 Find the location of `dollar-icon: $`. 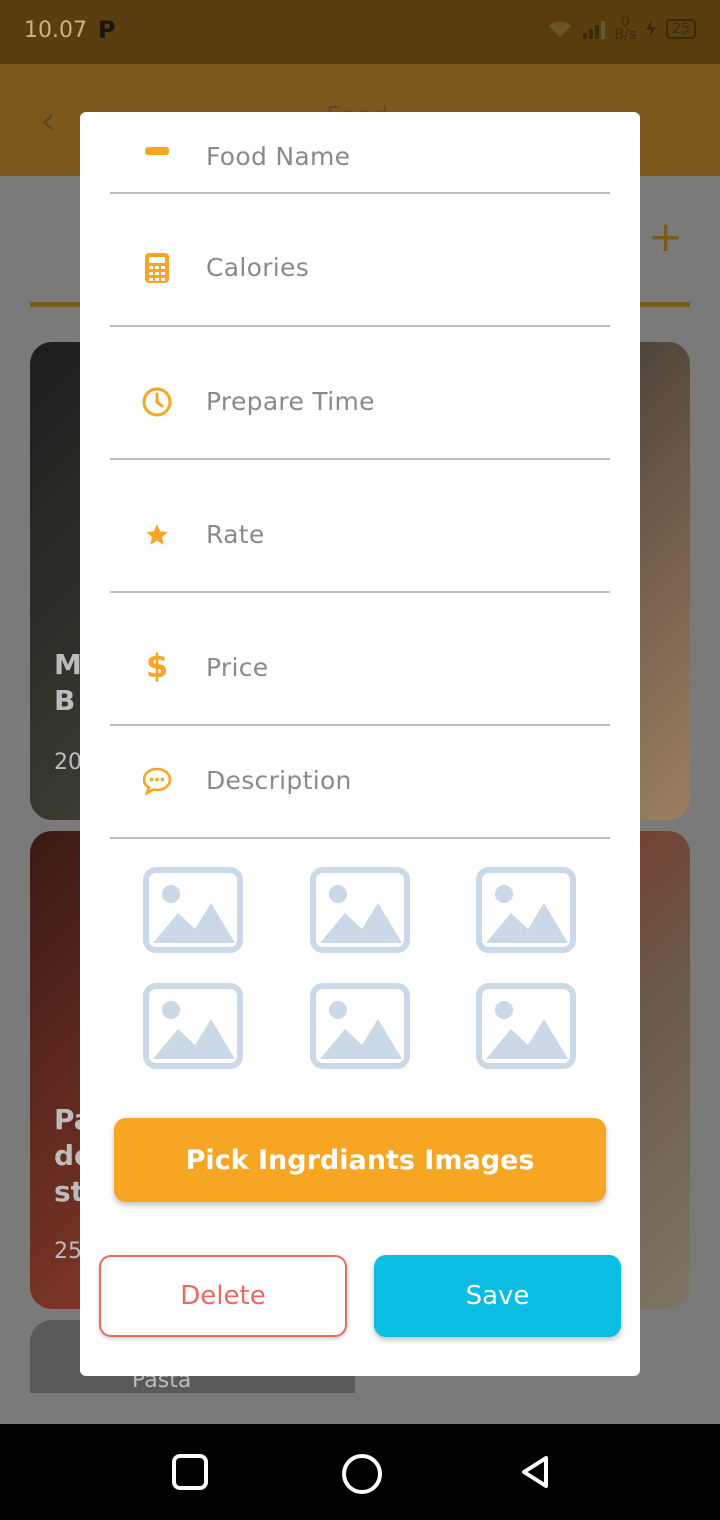

dollar-icon: $ is located at coordinates (157, 666).